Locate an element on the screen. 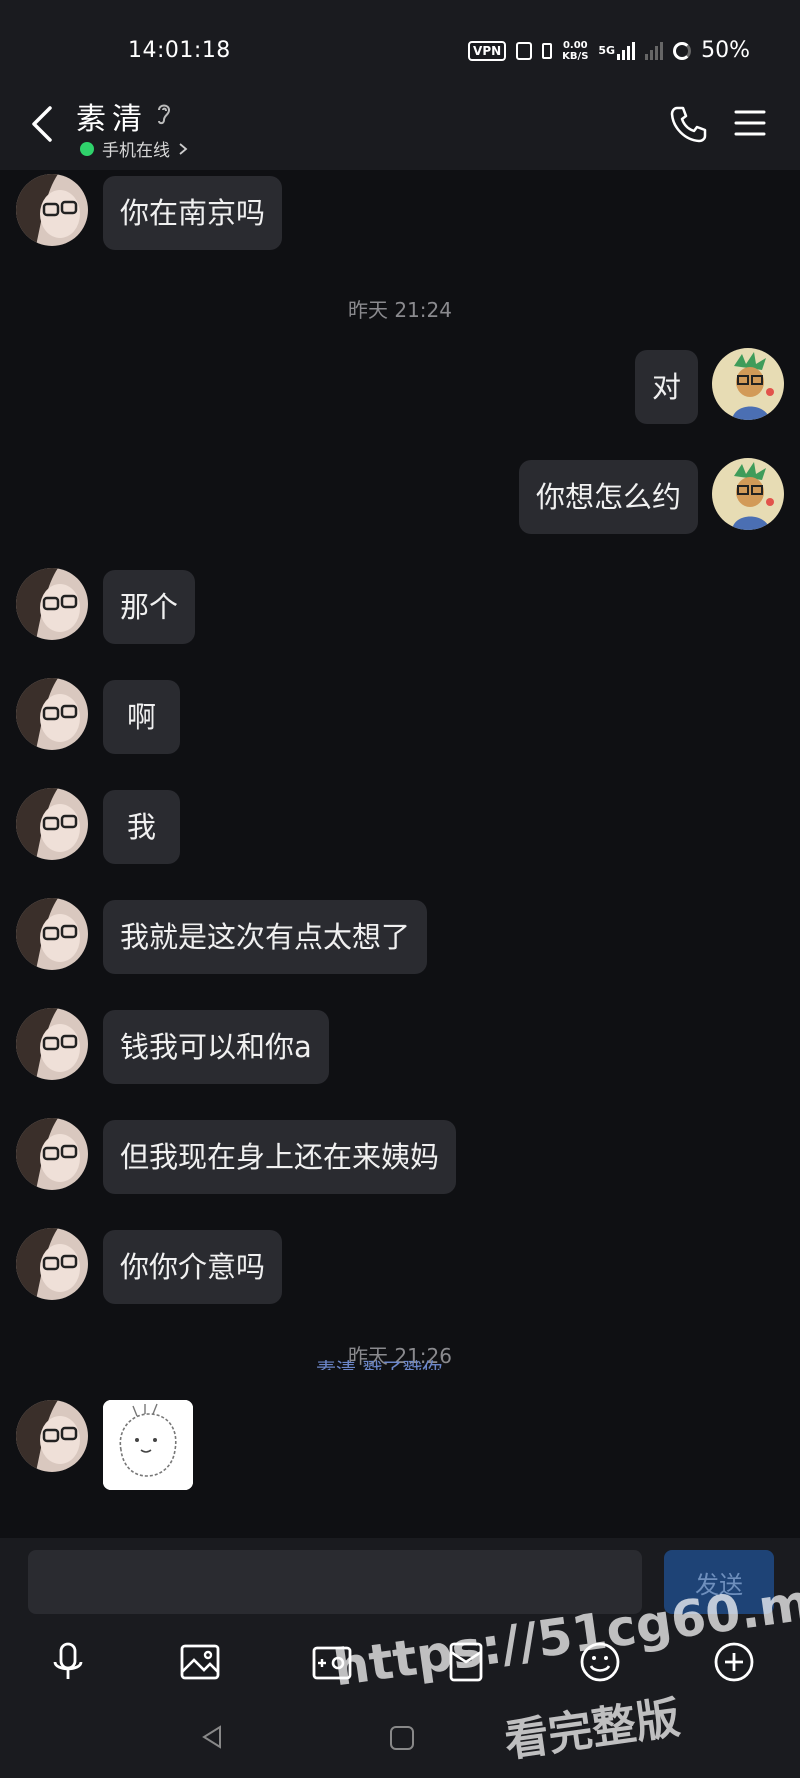 The image size is (800, 1778). message-incoming: 啊 is located at coordinates (98, 716).